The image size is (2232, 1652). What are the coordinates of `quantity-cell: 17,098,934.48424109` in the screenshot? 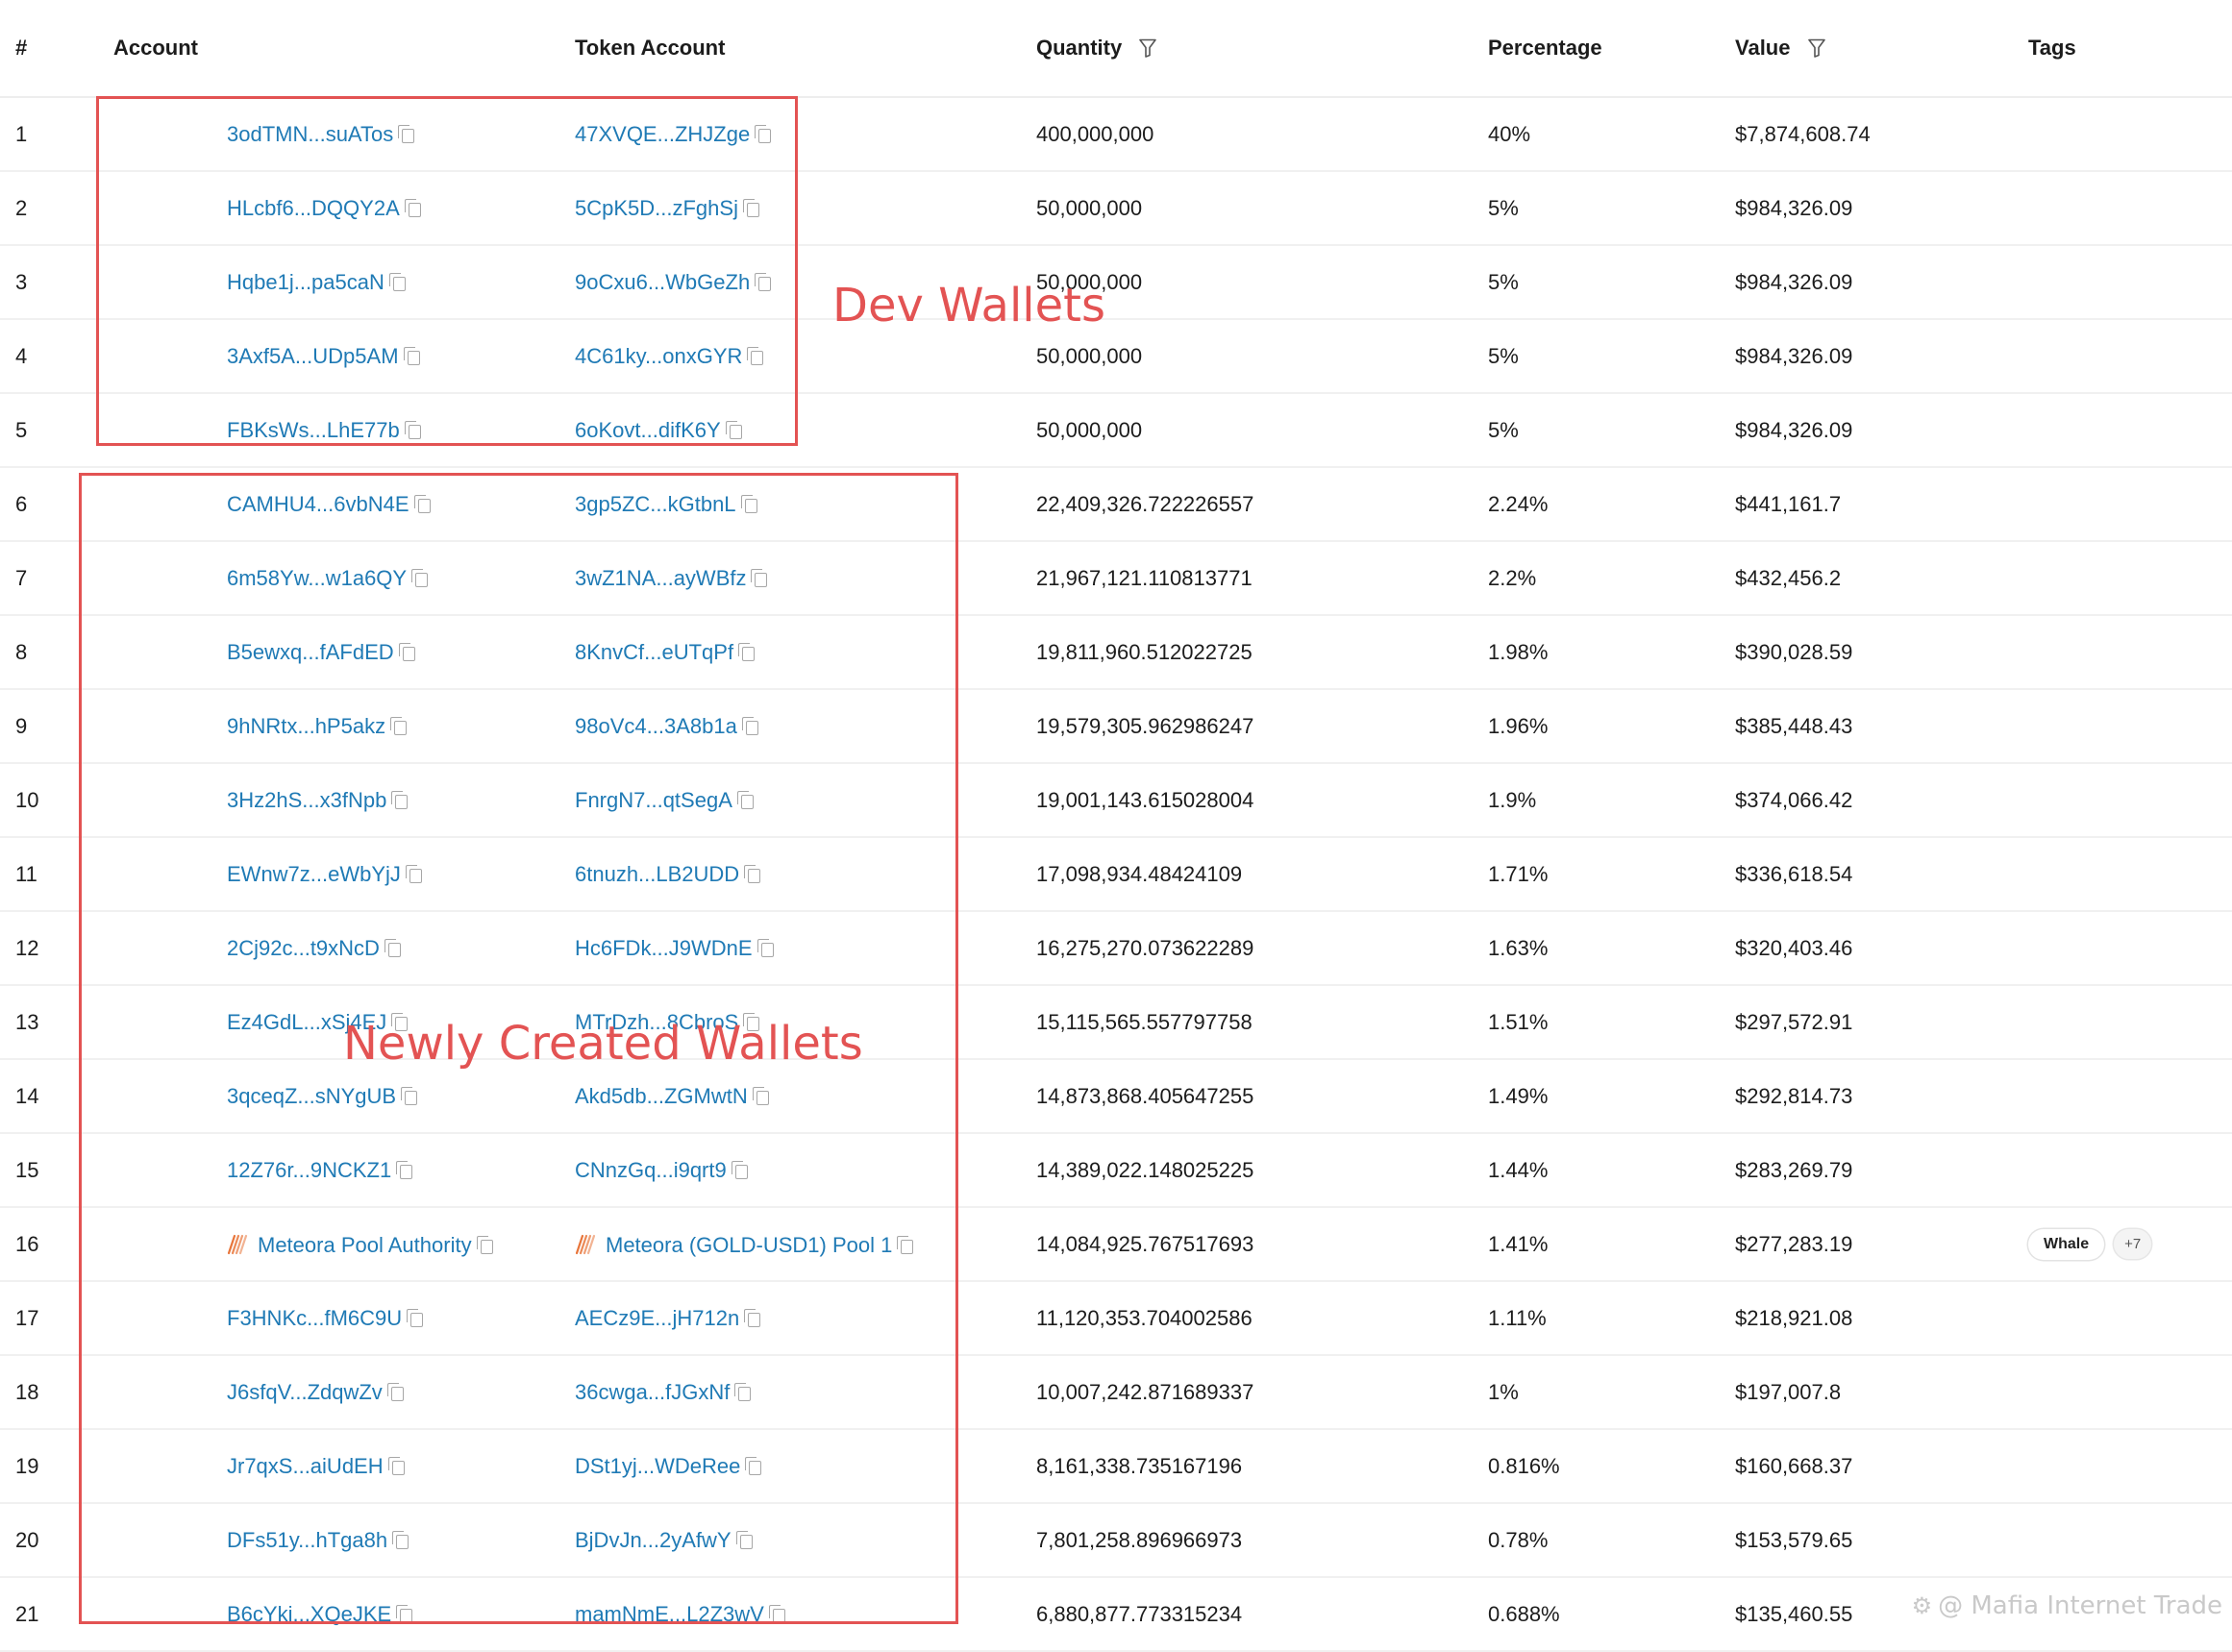 It's located at (1262, 874).